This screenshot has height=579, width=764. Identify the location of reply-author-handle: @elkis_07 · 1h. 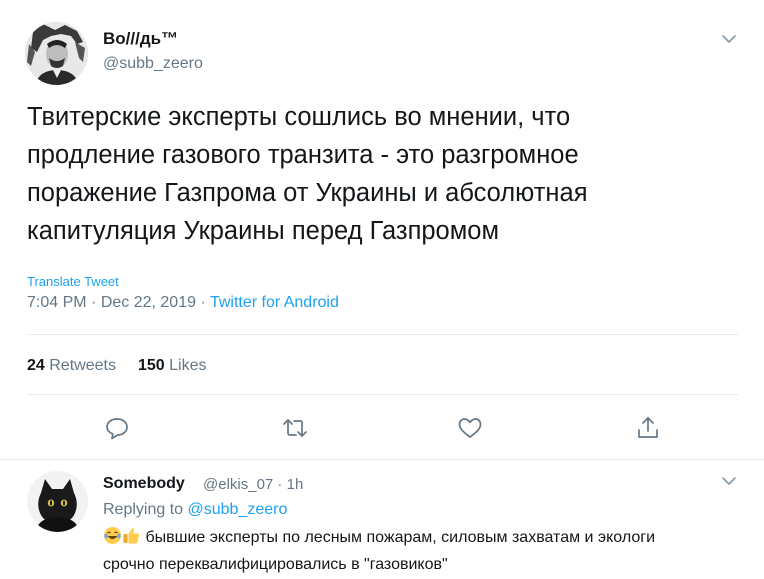
(253, 484).